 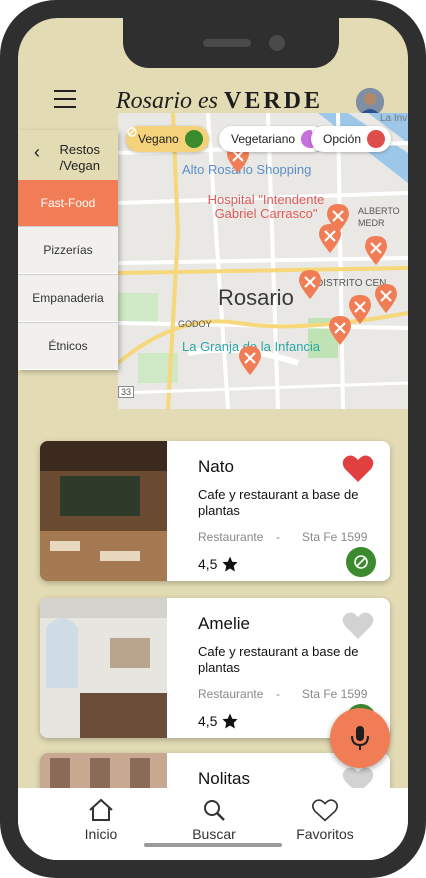 I want to click on restaurant-name: Nato, so click(x=216, y=466).